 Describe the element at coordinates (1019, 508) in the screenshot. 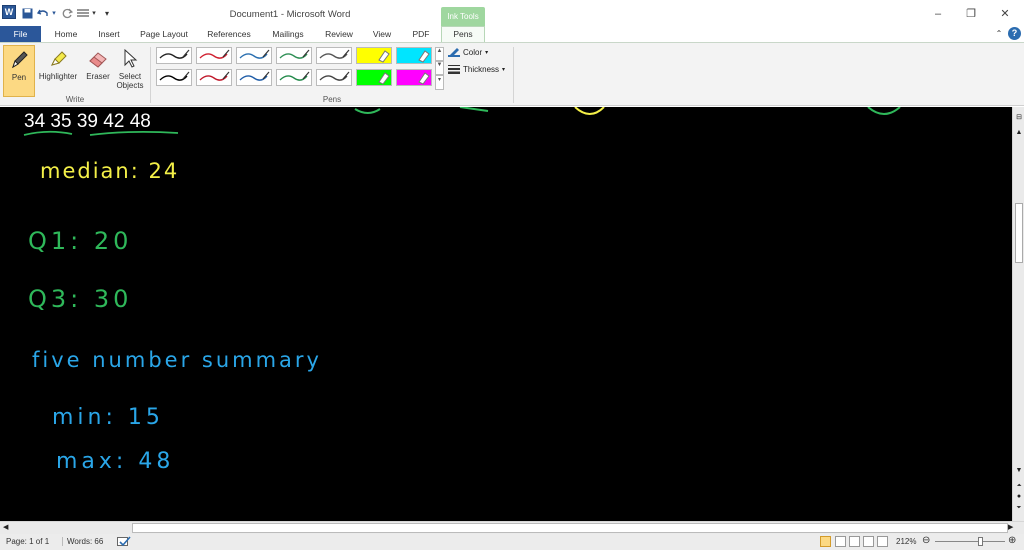

I see `next-page-icon: ⏷` at that location.